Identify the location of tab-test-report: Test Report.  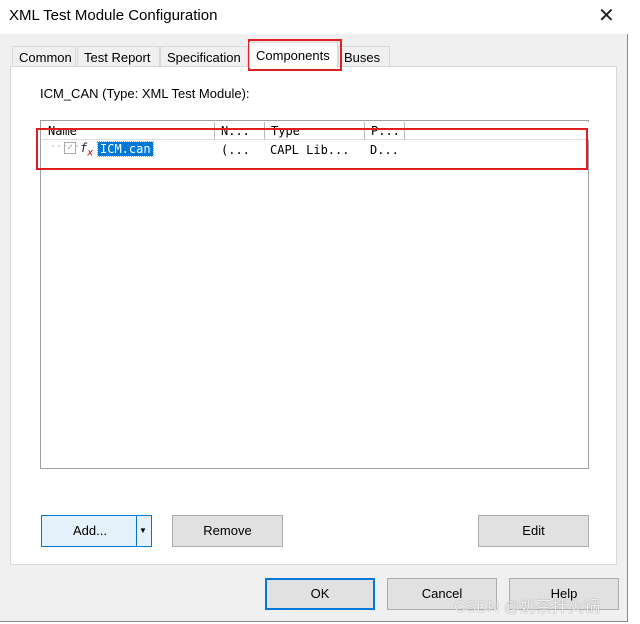
(118, 56).